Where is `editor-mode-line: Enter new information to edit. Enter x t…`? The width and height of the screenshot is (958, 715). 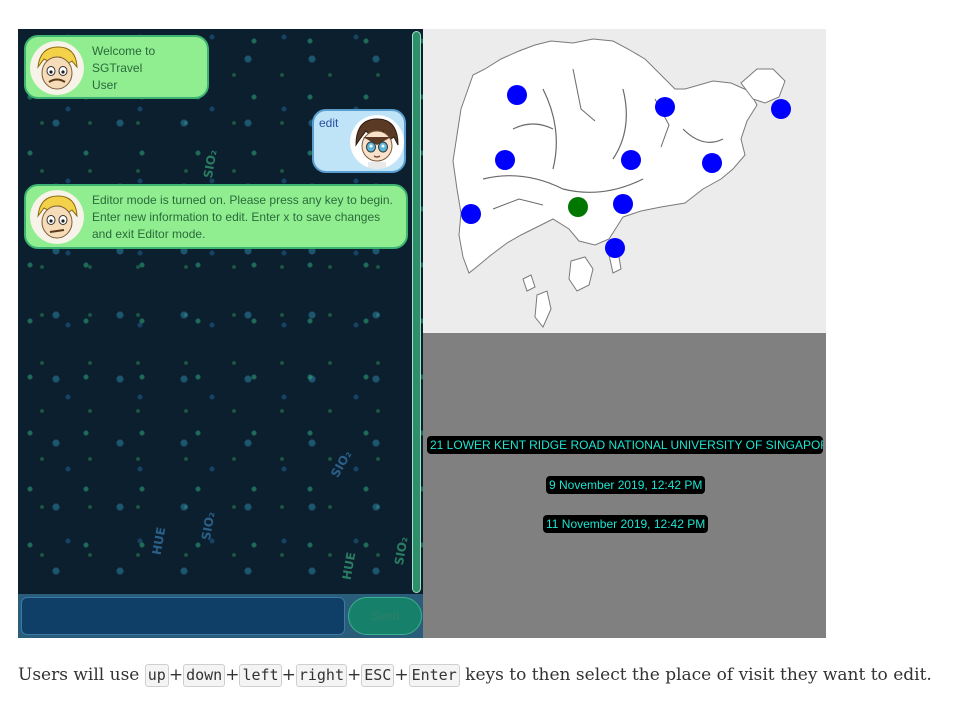 editor-mode-line: Enter new information to edit. Enter x t… is located at coordinates (236, 217).